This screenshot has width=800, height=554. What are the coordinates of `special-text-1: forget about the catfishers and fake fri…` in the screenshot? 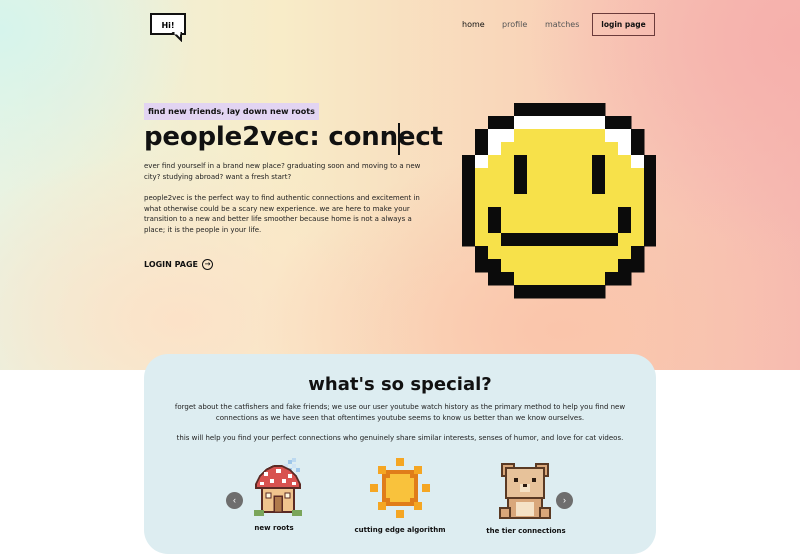 It's located at (400, 412).